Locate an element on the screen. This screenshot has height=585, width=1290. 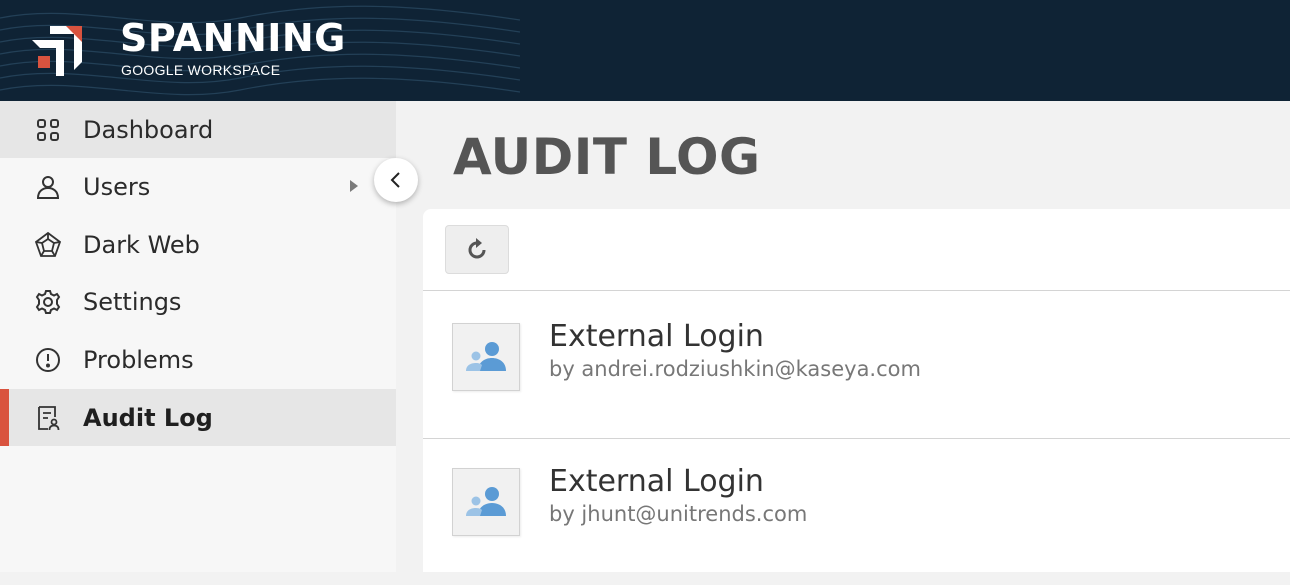
collapse-sidebar-button is located at coordinates (396, 180).